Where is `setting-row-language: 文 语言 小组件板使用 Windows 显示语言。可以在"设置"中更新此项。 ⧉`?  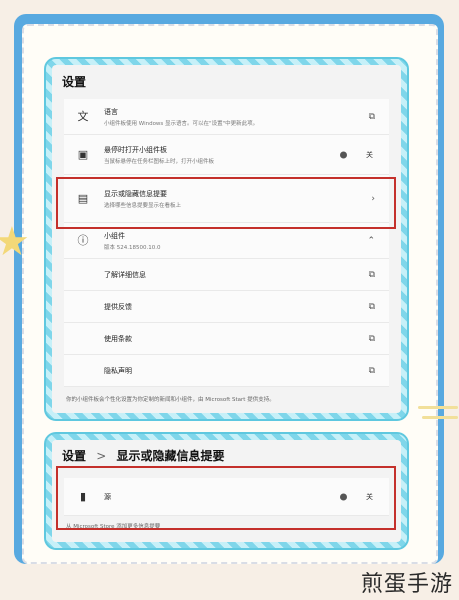
setting-row-language: 文 语言 小组件板使用 Windows 显示语言。可以在"设置"中更新此项。 ⧉ is located at coordinates (226, 117).